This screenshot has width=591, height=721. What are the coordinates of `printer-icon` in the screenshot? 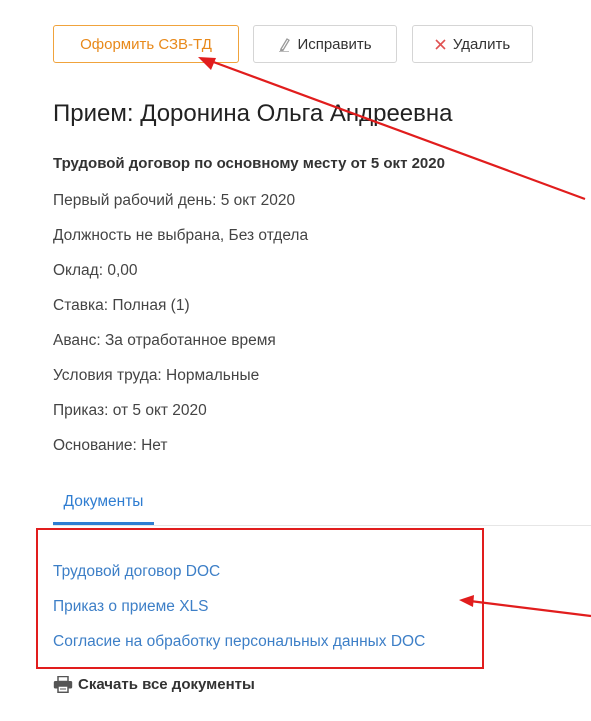 It's located at (63, 684).